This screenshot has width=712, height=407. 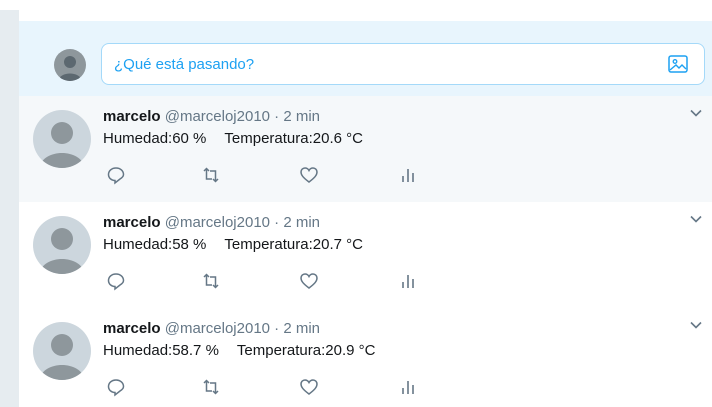 What do you see at coordinates (678, 64) in the screenshot?
I see `image-icon` at bounding box center [678, 64].